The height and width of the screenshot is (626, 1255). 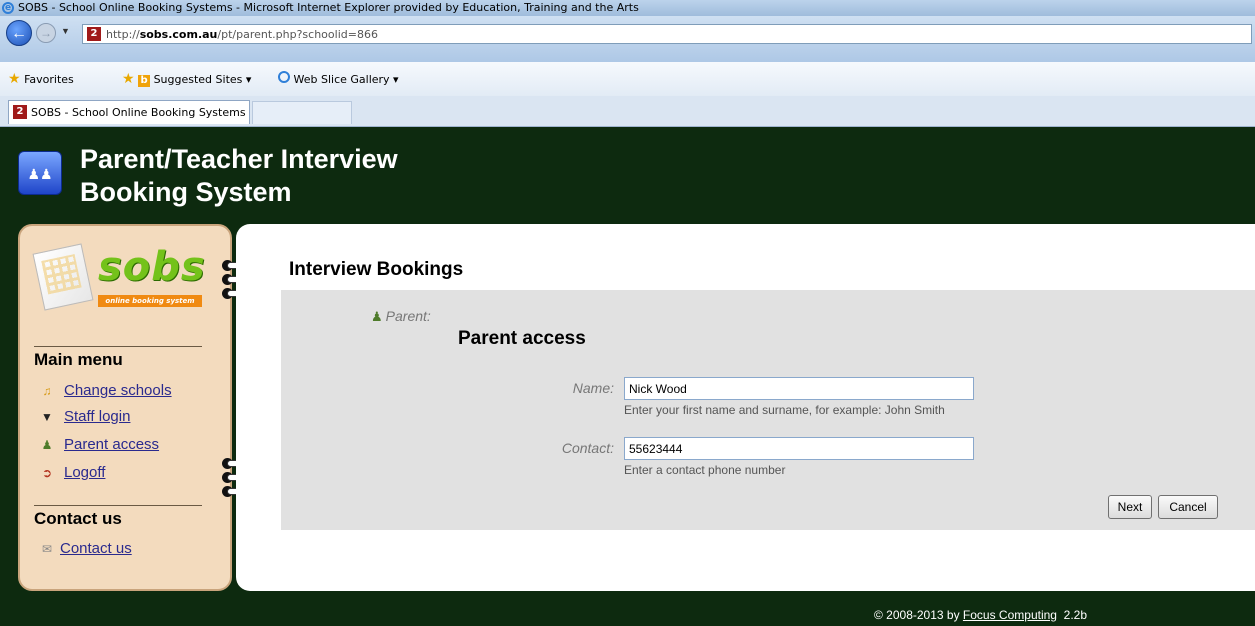 What do you see at coordinates (150, 301) in the screenshot?
I see `logo-tagline: online booking system` at bounding box center [150, 301].